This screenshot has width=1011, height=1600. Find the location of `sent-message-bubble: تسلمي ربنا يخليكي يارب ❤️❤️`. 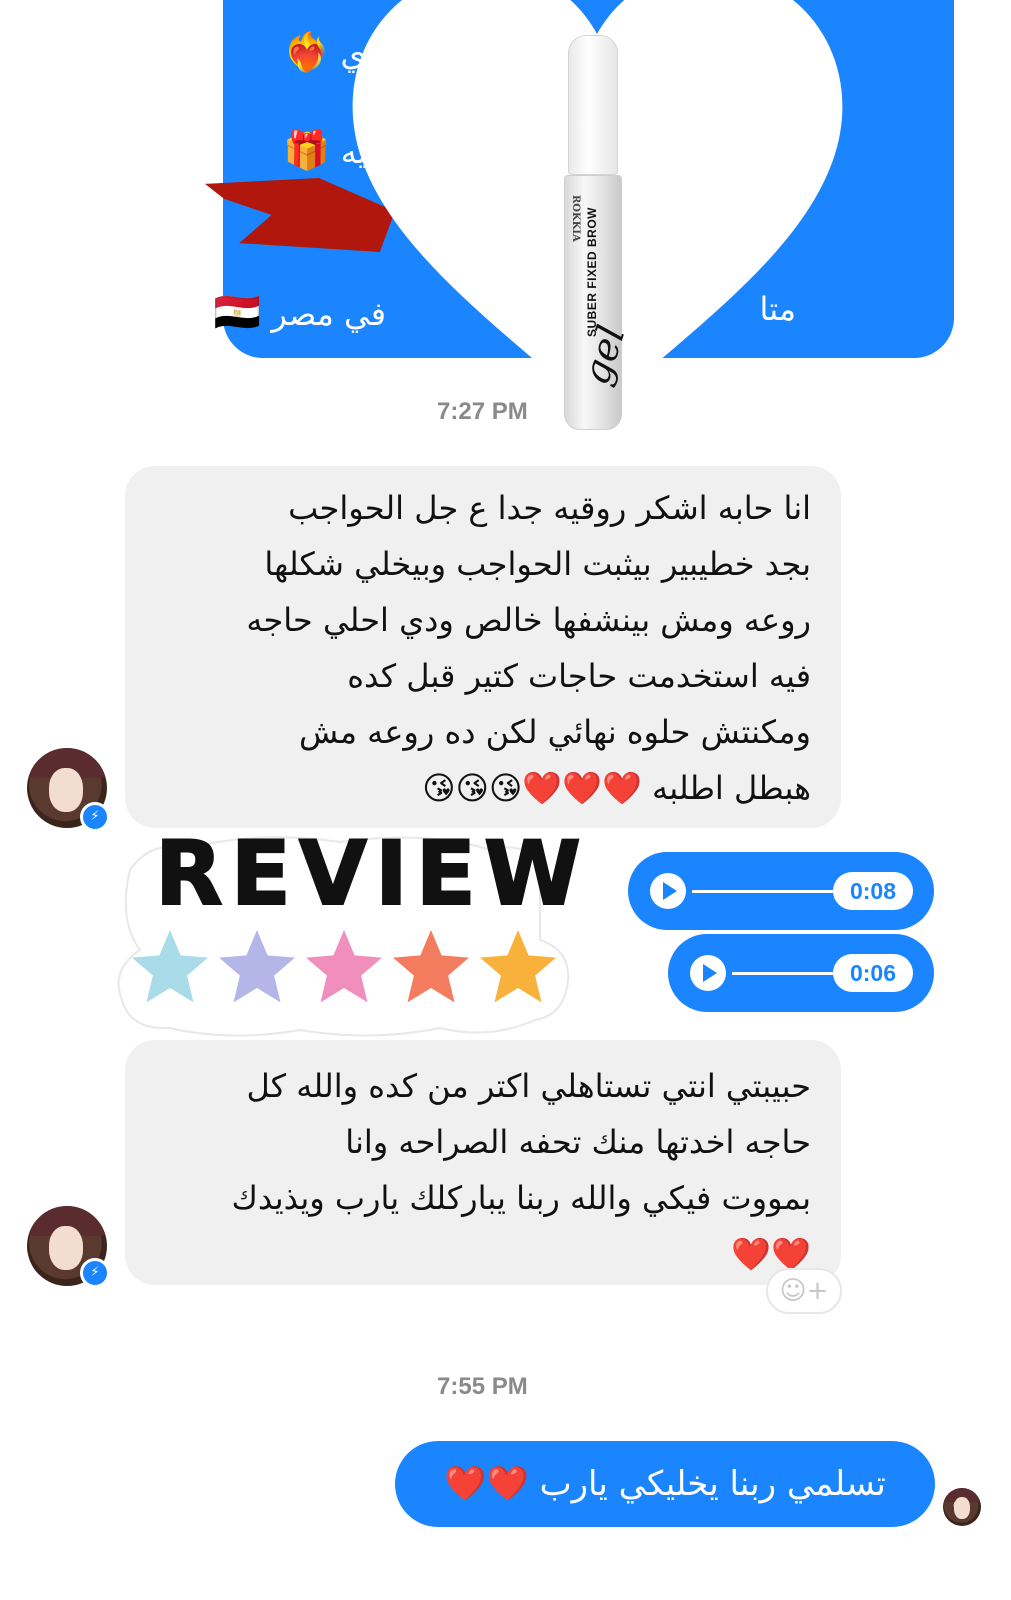

sent-message-bubble: تسلمي ربنا يخليكي يارب ❤️❤️ is located at coordinates (665, 1484).